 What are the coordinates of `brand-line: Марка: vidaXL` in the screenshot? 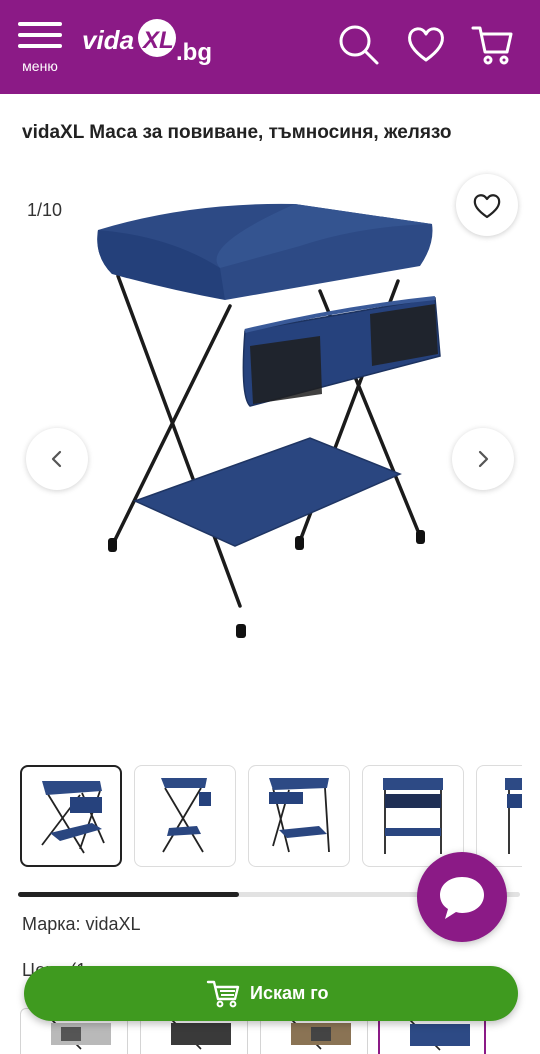 It's located at (81, 924).